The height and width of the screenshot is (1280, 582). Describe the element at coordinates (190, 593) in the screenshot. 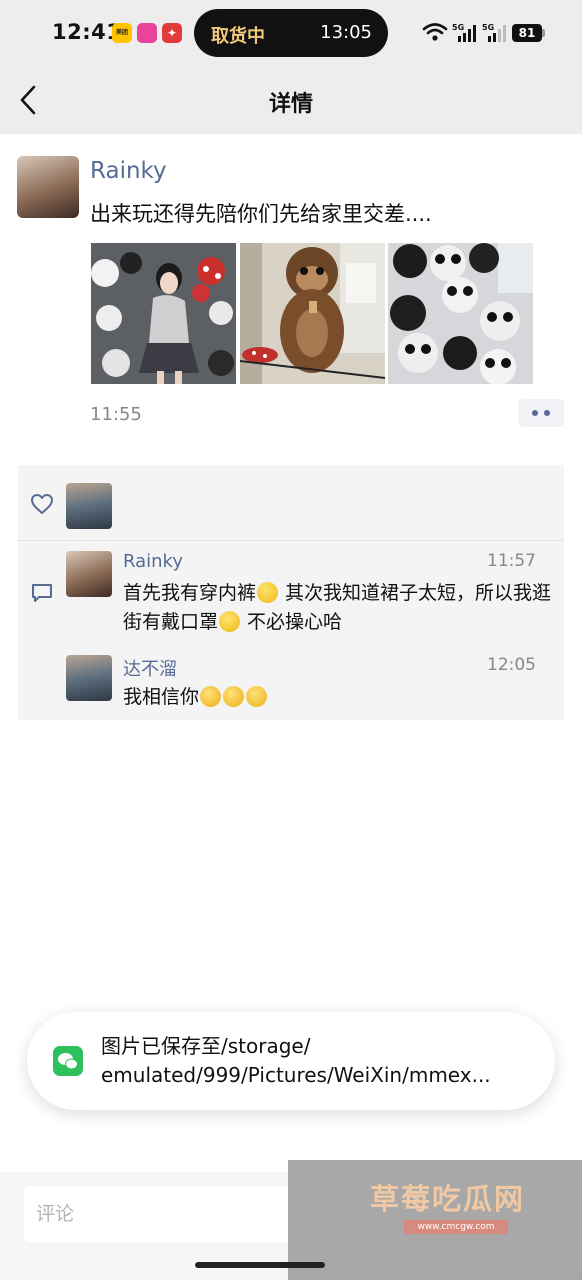

I see `comment-text-part: 首先我有穿内裤` at that location.